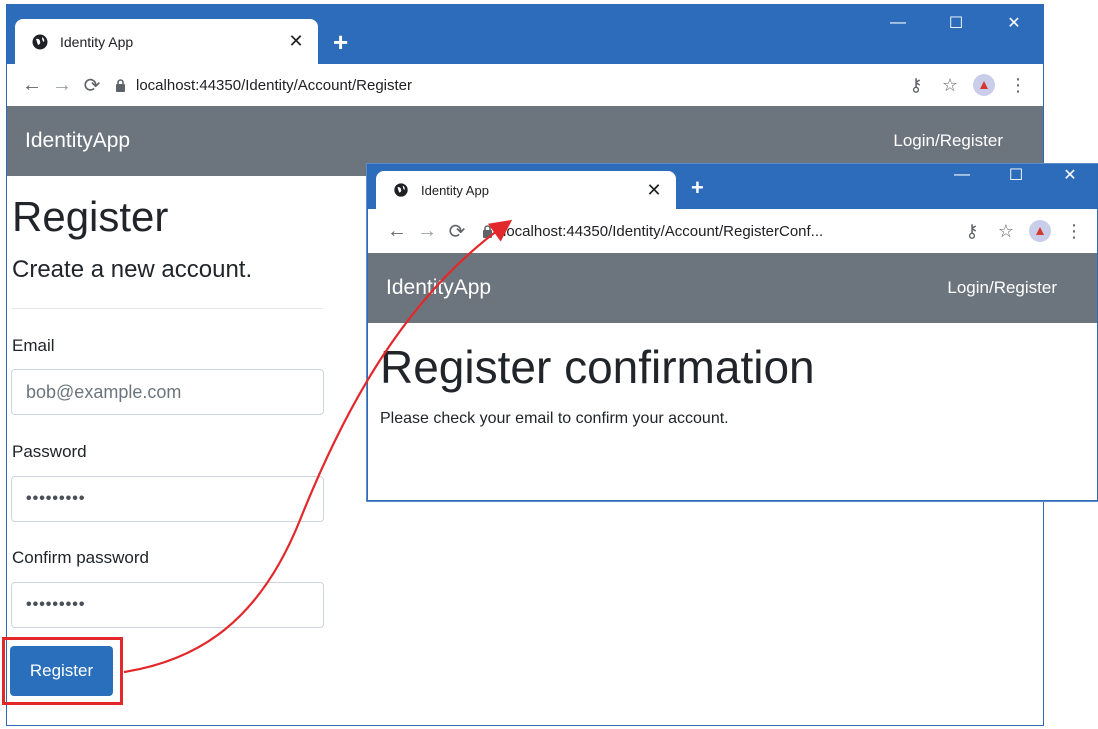 The height and width of the screenshot is (729, 1098). What do you see at coordinates (732, 288) in the screenshot?
I see `app-navbar: IdentityApp Login/Register` at bounding box center [732, 288].